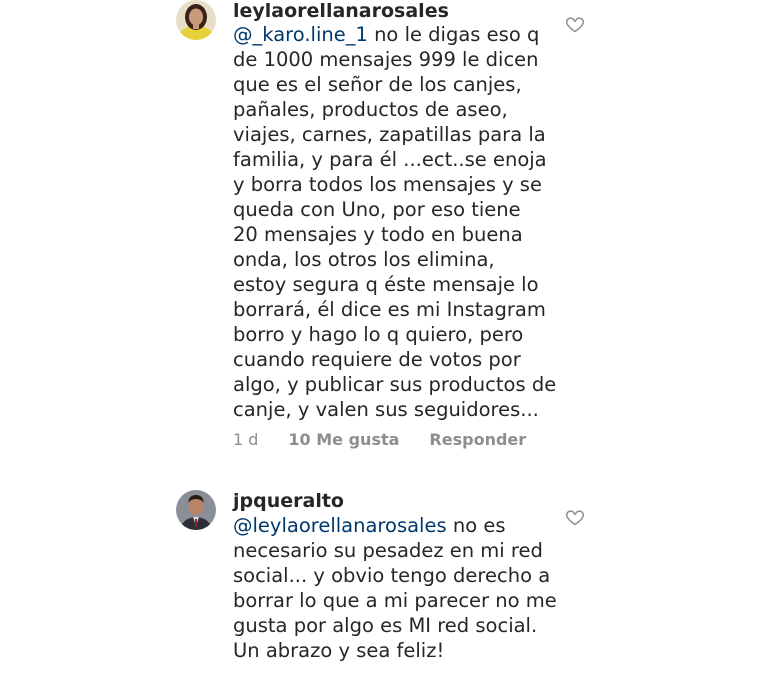 This screenshot has width=777, height=696. I want to click on comment-line: gusta por algo es MI red social., so click(385, 625).